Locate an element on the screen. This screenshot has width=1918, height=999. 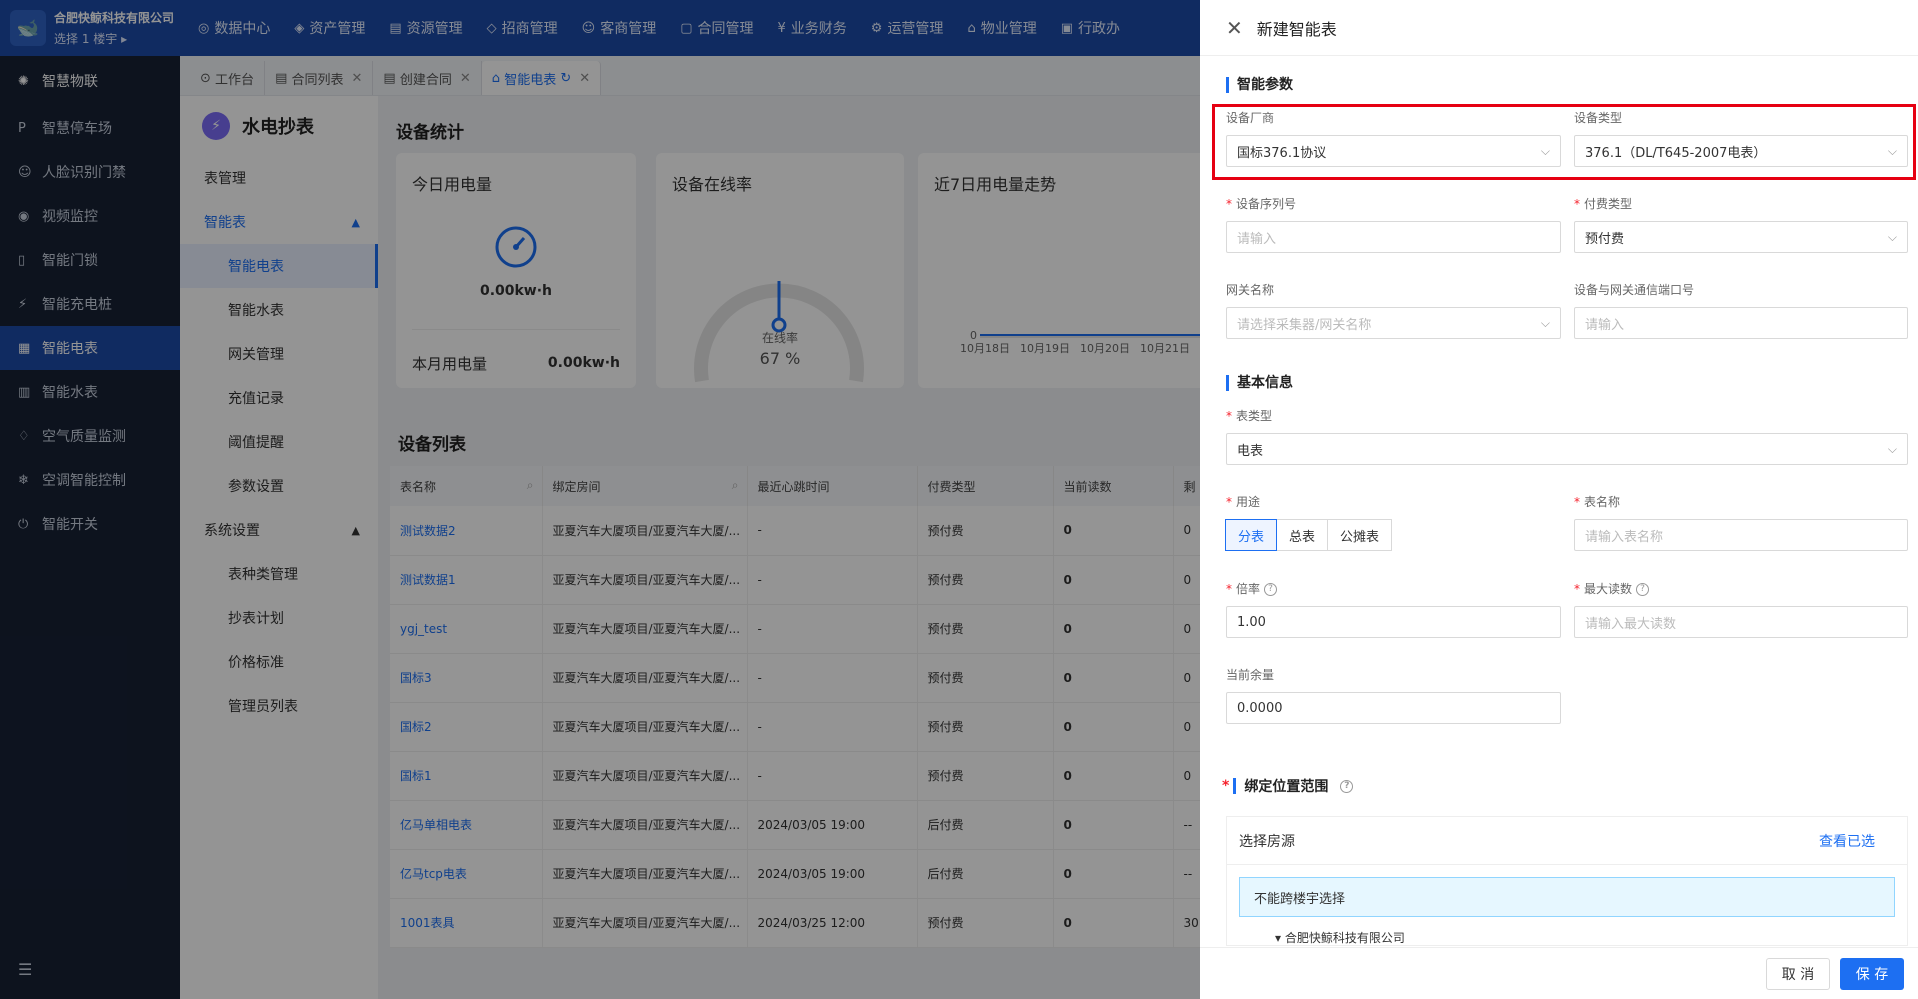
cross-building-notice: 不能跨楼宇选择 is located at coordinates (1567, 897).